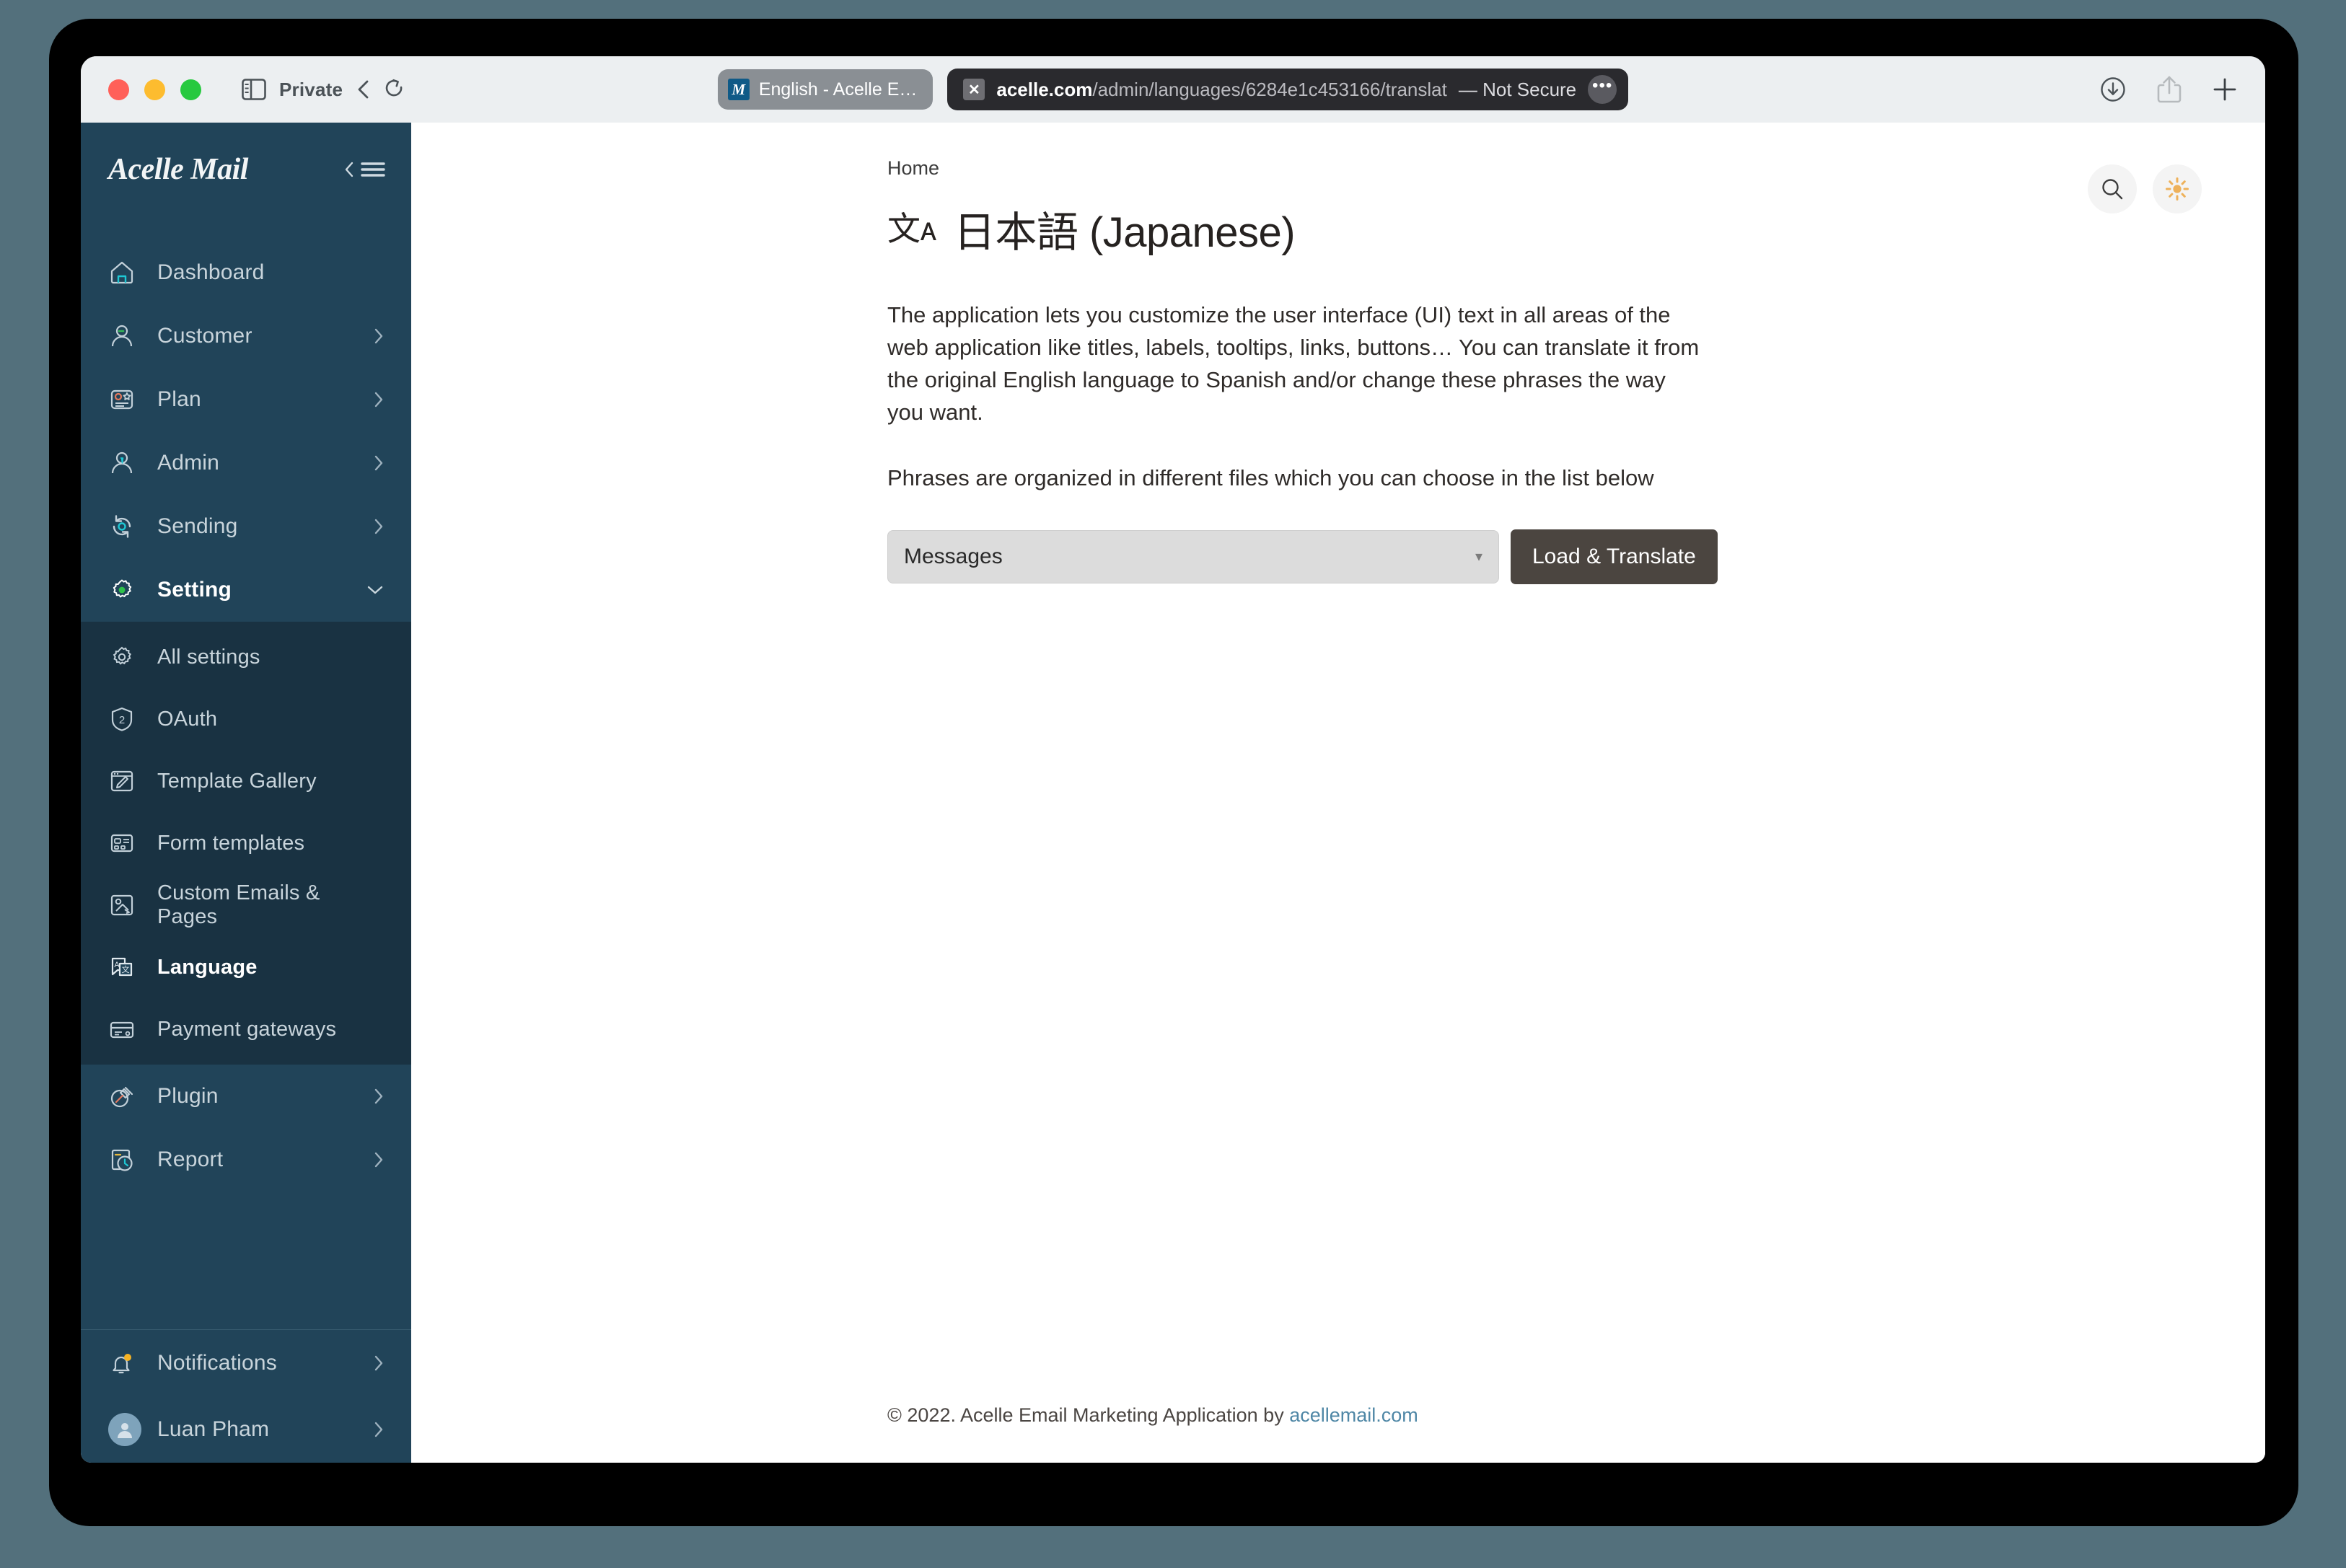  I want to click on plug-icon, so click(124, 1097).